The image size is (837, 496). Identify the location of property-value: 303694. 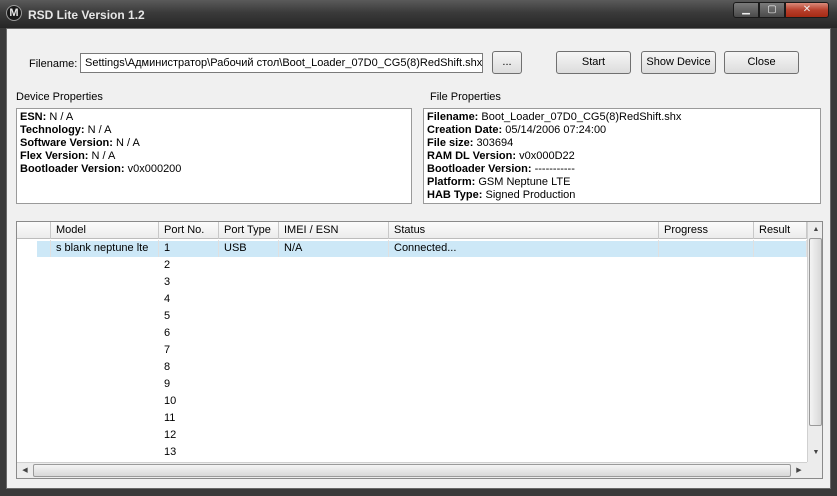
(495, 143).